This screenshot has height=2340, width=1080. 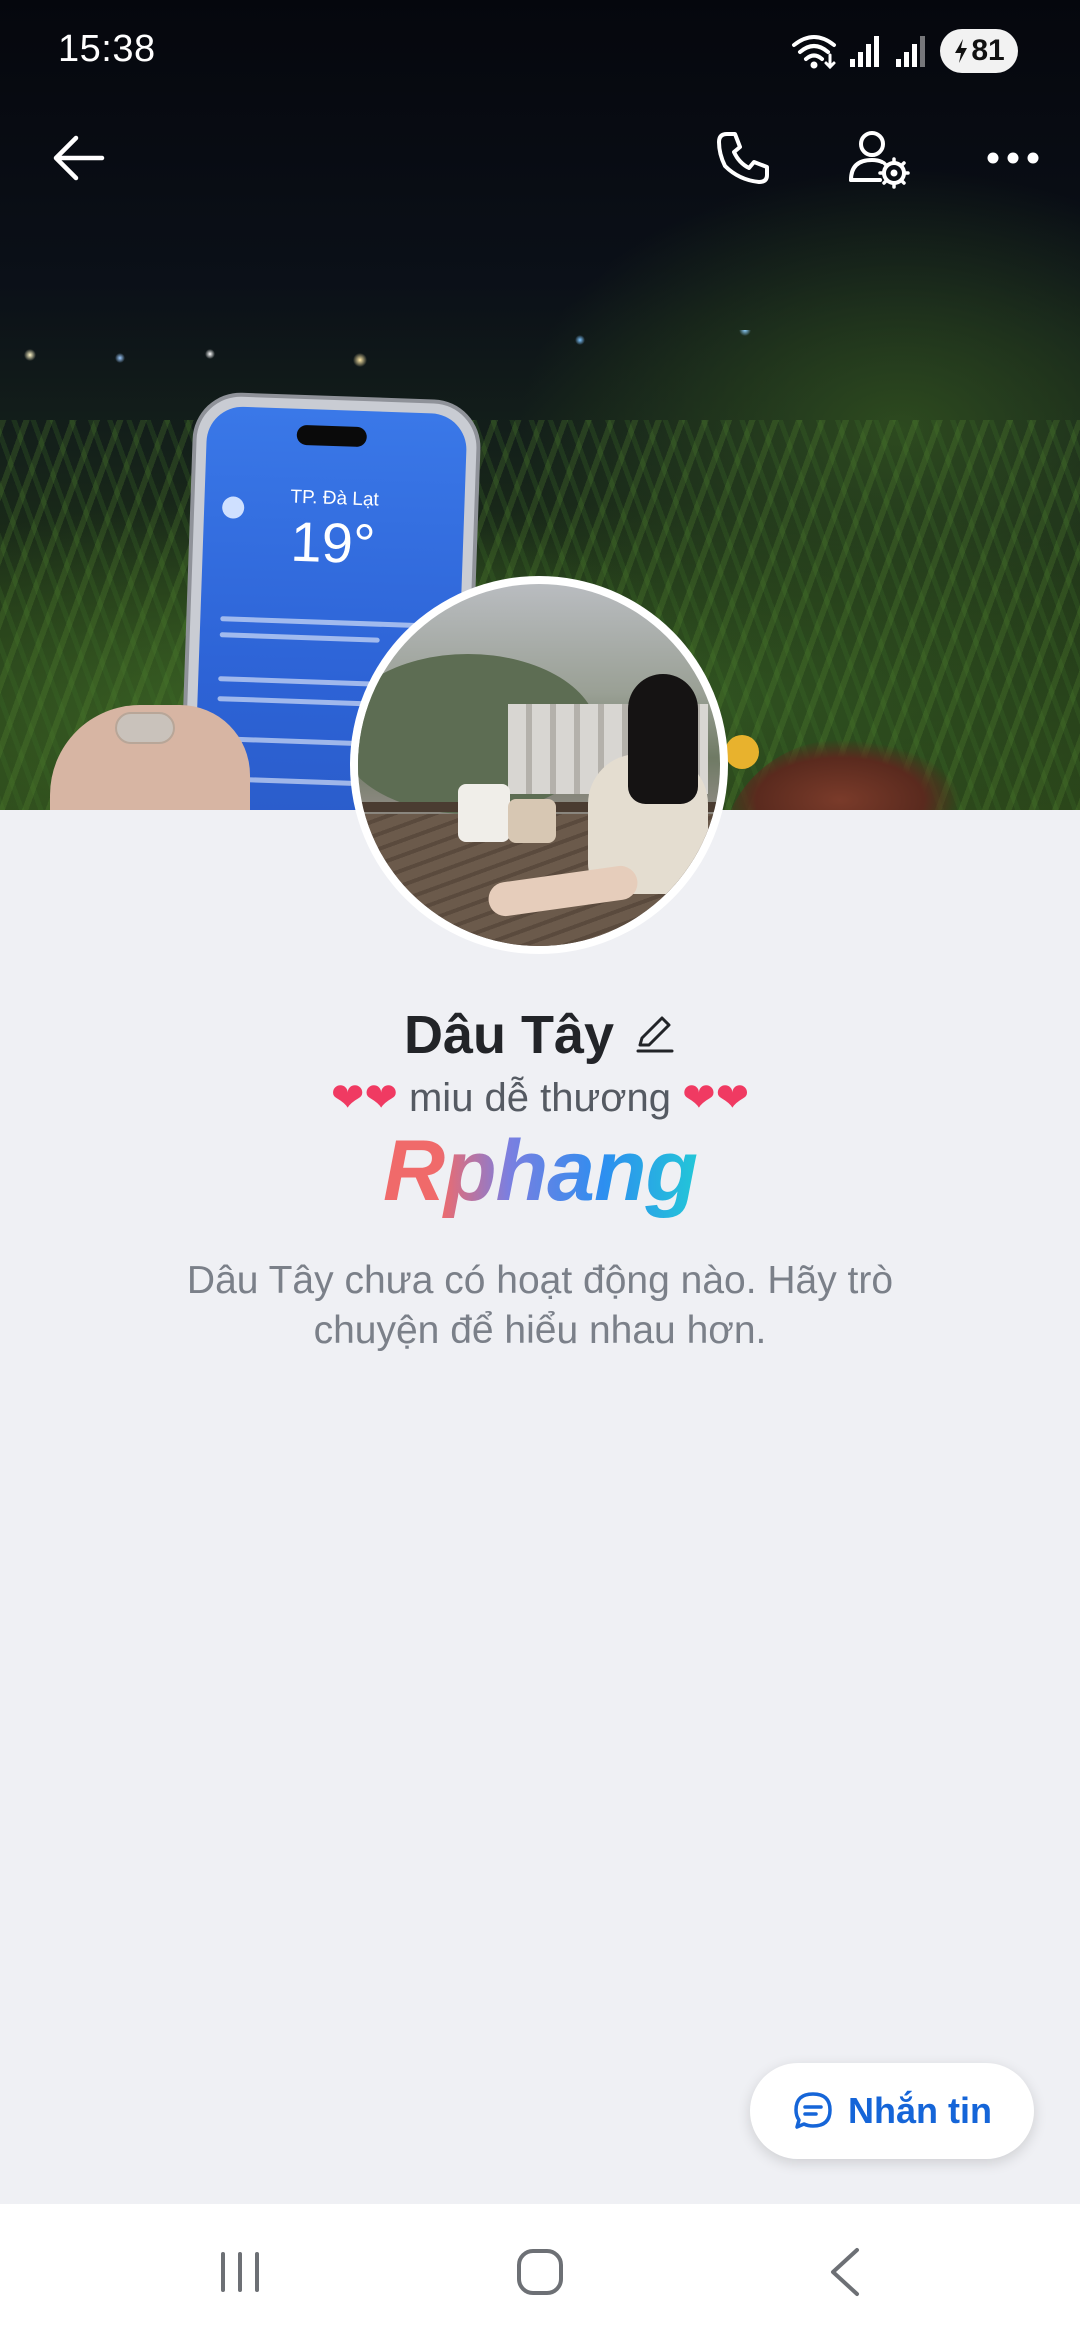 What do you see at coordinates (145, 728) in the screenshot?
I see `cover-hand-nail` at bounding box center [145, 728].